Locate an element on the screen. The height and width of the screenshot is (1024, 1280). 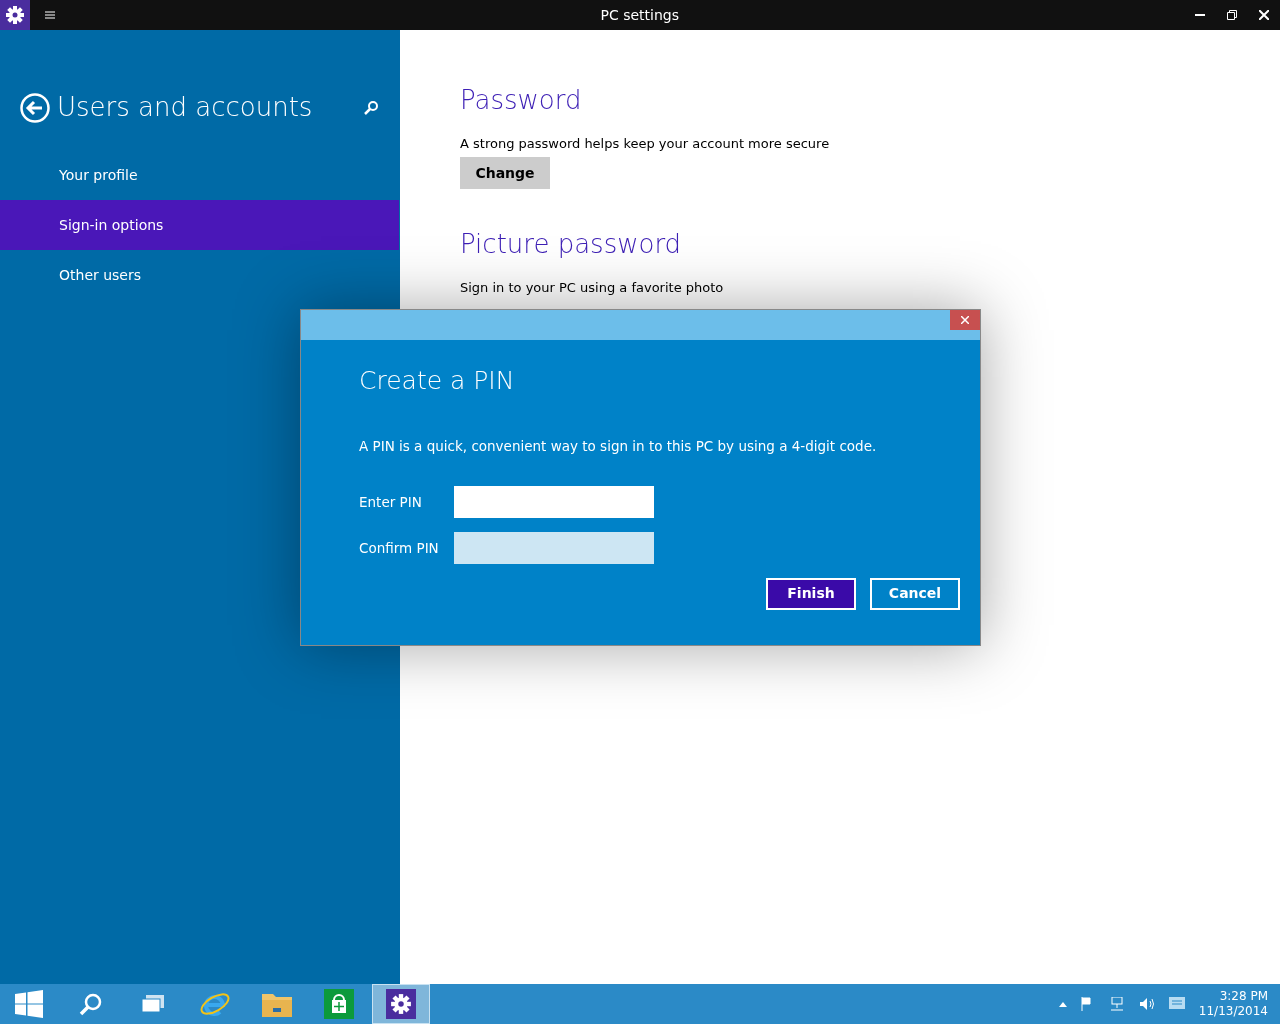
search-icon is located at coordinates (371, 107).